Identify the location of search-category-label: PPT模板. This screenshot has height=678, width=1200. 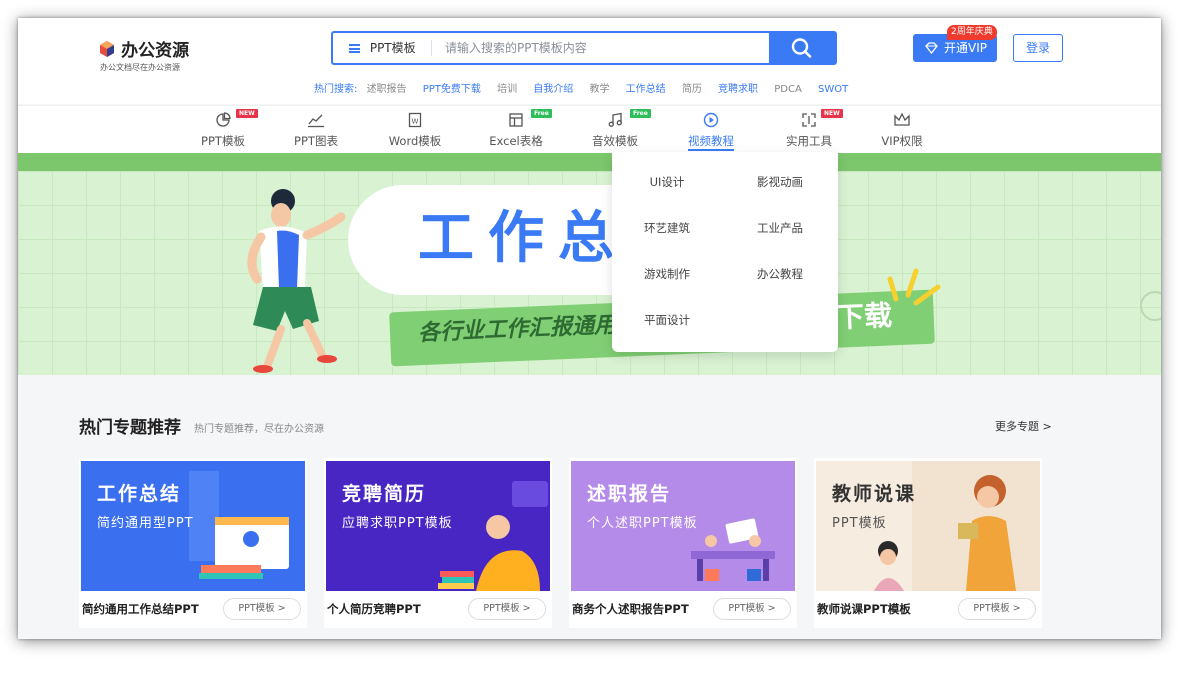
(392, 48).